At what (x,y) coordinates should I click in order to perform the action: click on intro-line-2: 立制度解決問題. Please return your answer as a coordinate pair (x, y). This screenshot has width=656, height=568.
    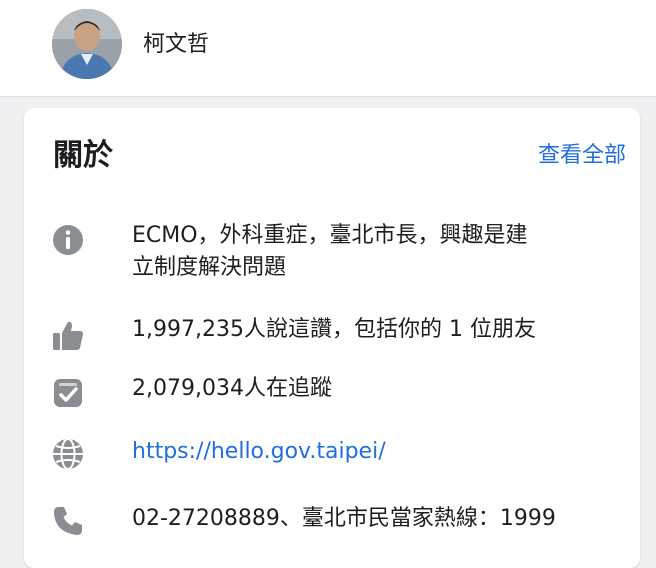
    Looking at the image, I should click on (209, 267).